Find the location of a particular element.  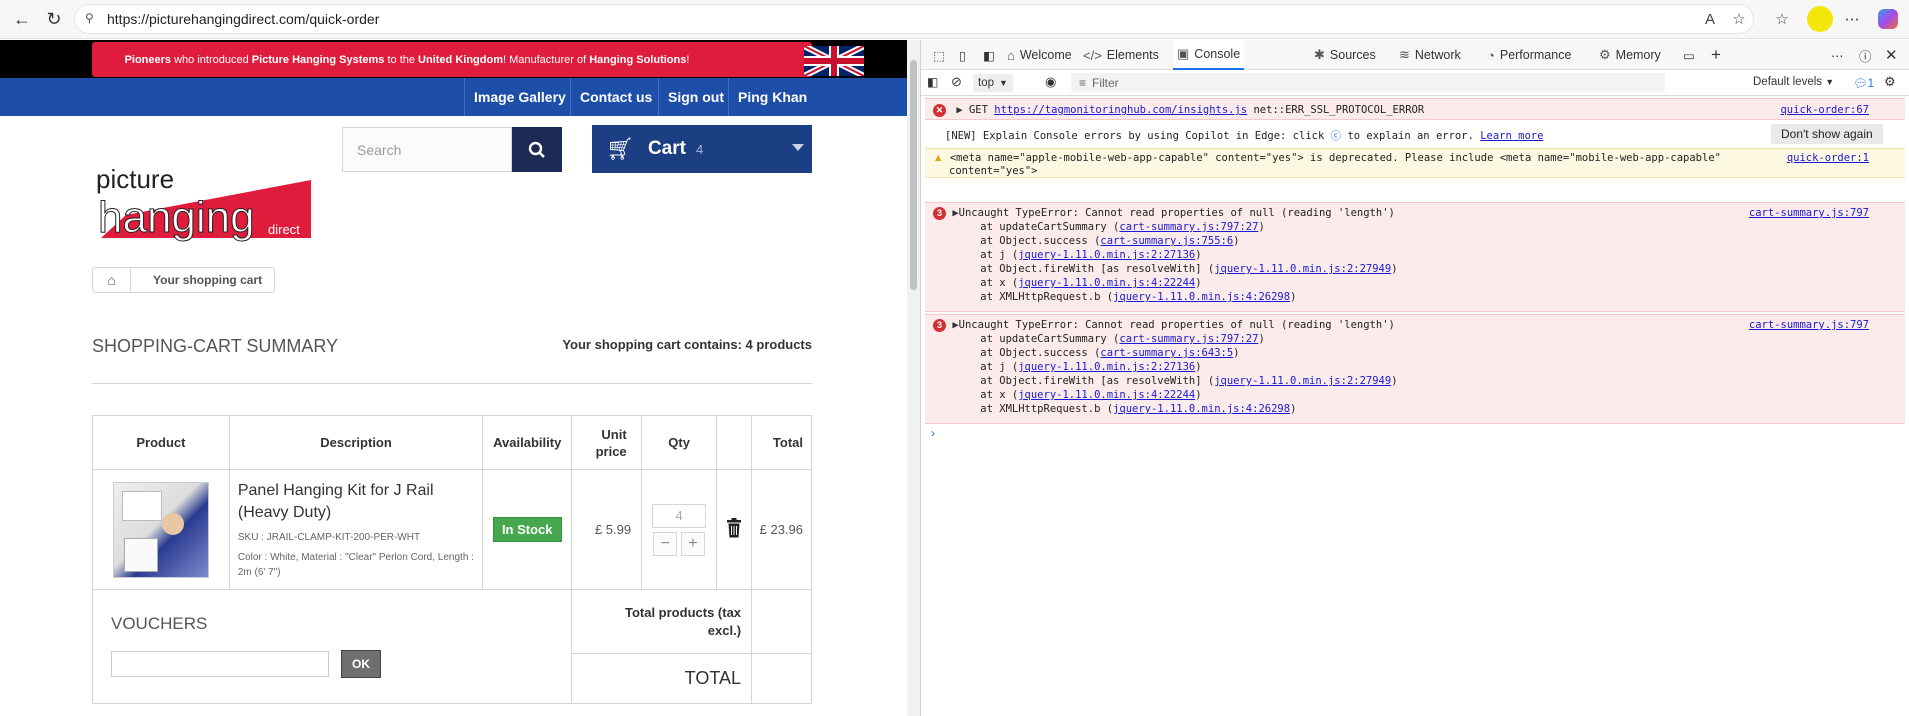

breadcrumb-current: Your shopping cart is located at coordinates (208, 280).